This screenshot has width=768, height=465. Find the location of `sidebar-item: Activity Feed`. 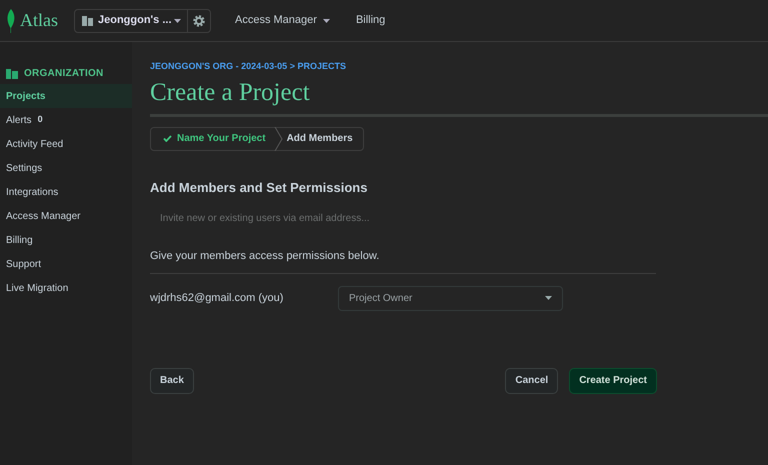

sidebar-item: Activity Feed is located at coordinates (66, 144).